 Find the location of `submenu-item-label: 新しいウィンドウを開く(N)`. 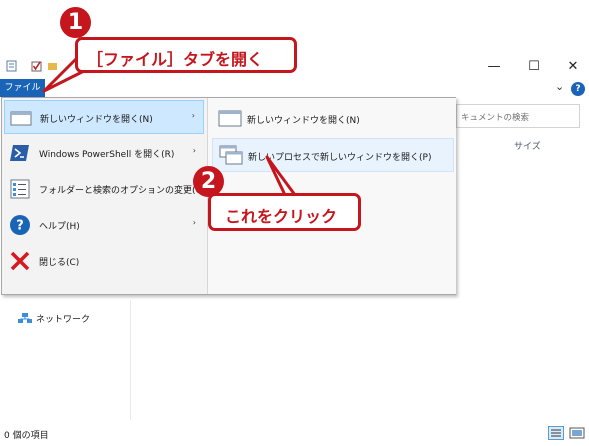

submenu-item-label: 新しいウィンドウを開く(N) is located at coordinates (303, 121).